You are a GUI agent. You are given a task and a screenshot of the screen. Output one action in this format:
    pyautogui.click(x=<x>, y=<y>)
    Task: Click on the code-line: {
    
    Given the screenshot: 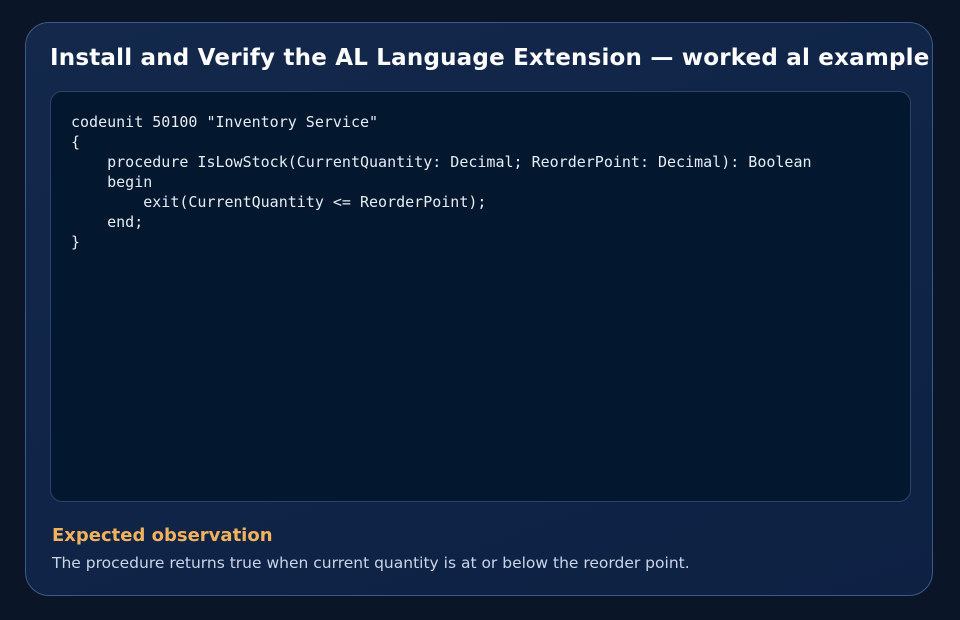 What is the action you would take?
    pyautogui.click(x=76, y=142)
    